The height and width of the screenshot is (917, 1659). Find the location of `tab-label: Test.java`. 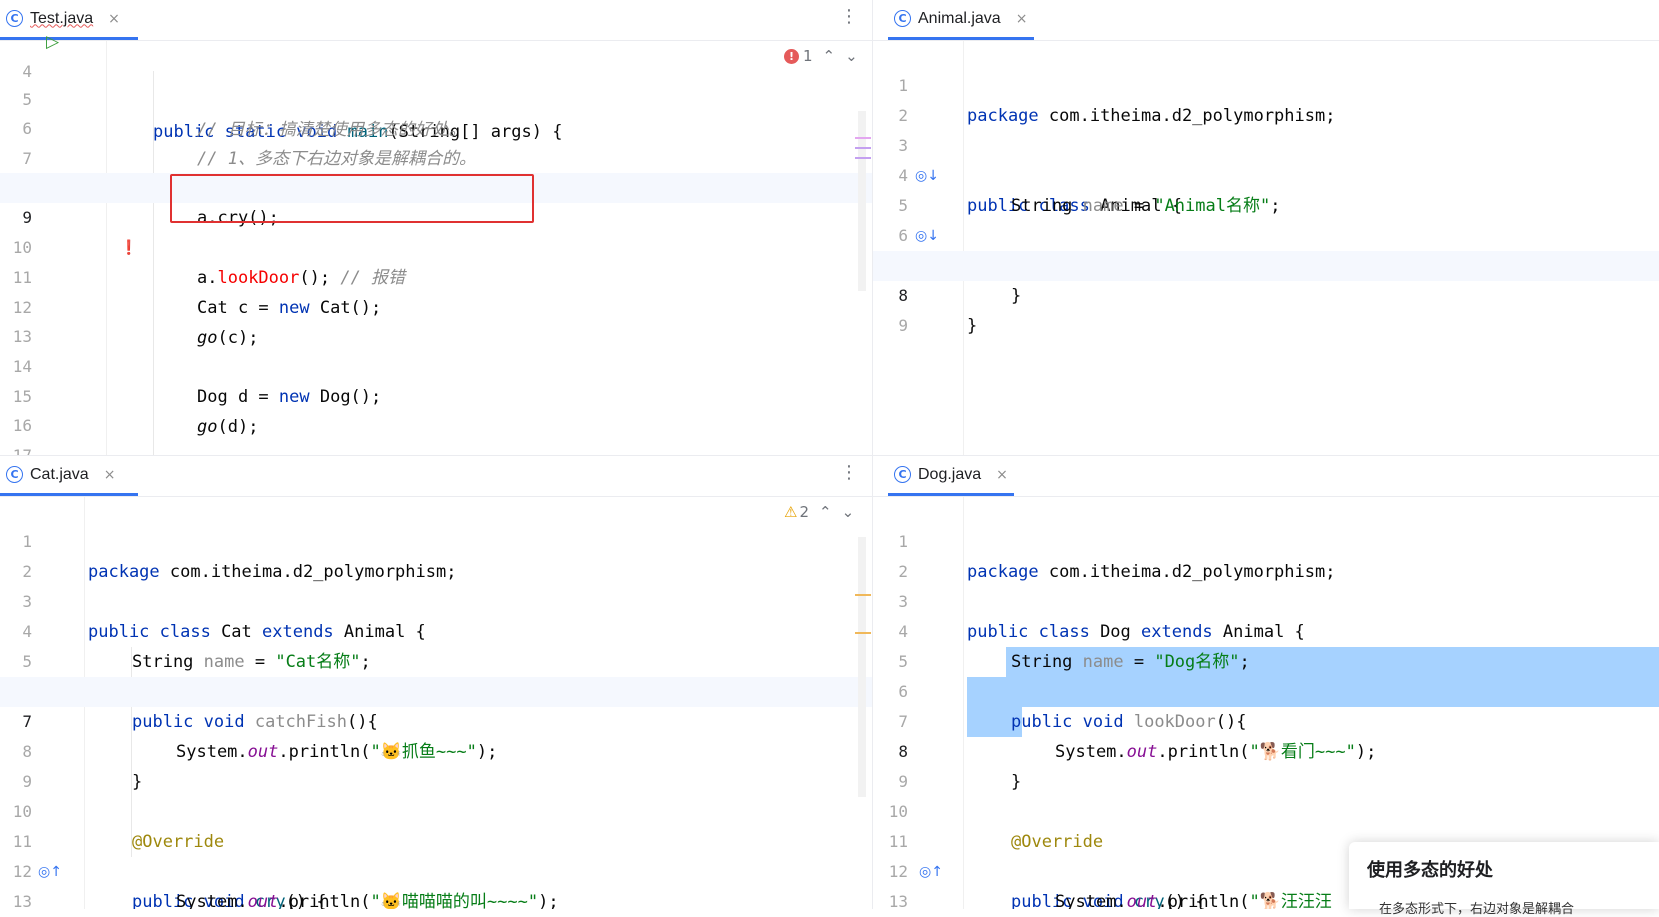

tab-label: Test.java is located at coordinates (62, 18).